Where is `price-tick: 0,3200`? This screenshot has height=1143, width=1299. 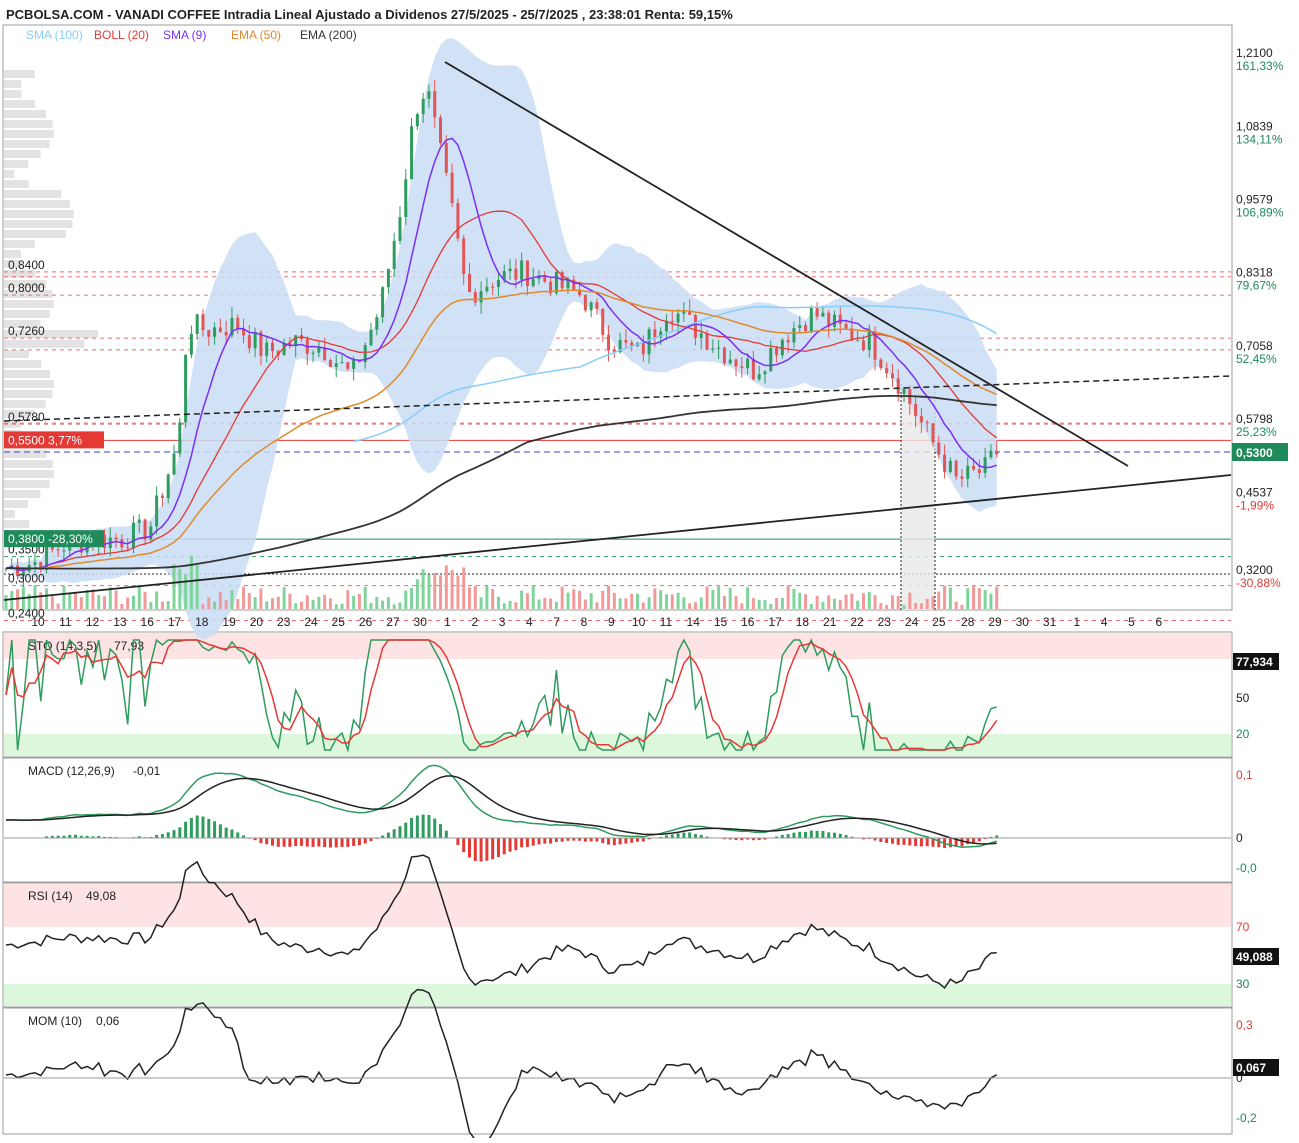
price-tick: 0,3200 is located at coordinates (1254, 570).